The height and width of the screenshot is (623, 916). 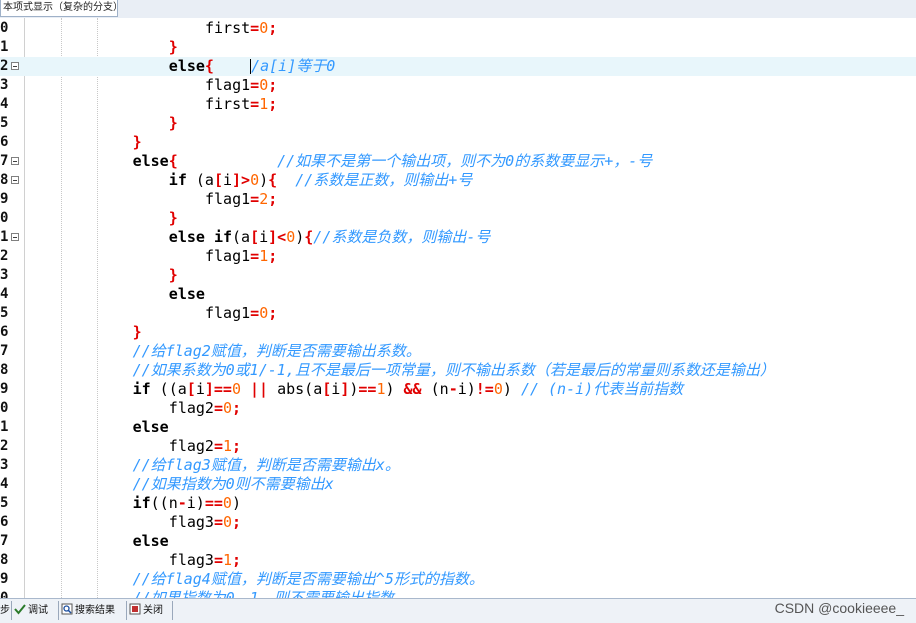 I want to click on code-line: 0 first=0;, so click(x=458, y=28).